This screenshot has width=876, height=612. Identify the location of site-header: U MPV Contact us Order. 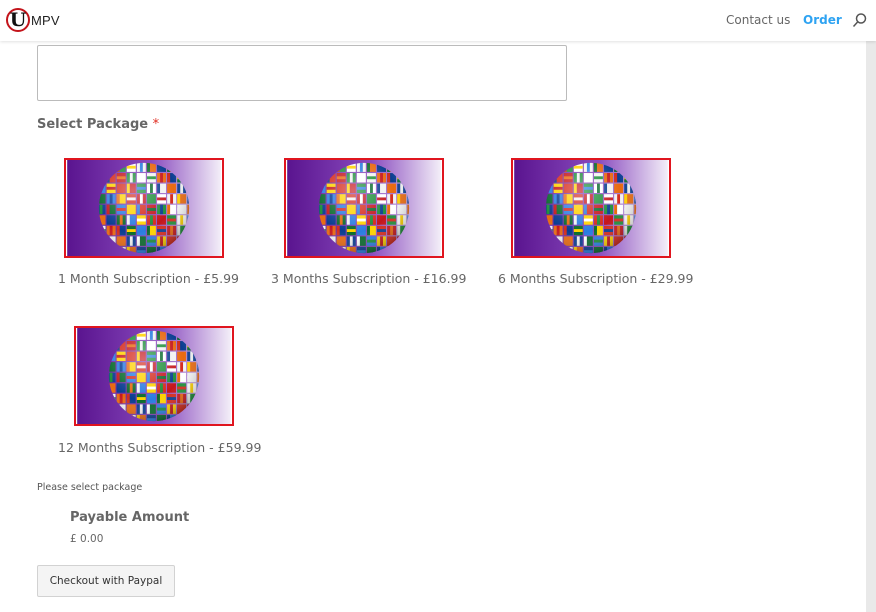
(438, 20).